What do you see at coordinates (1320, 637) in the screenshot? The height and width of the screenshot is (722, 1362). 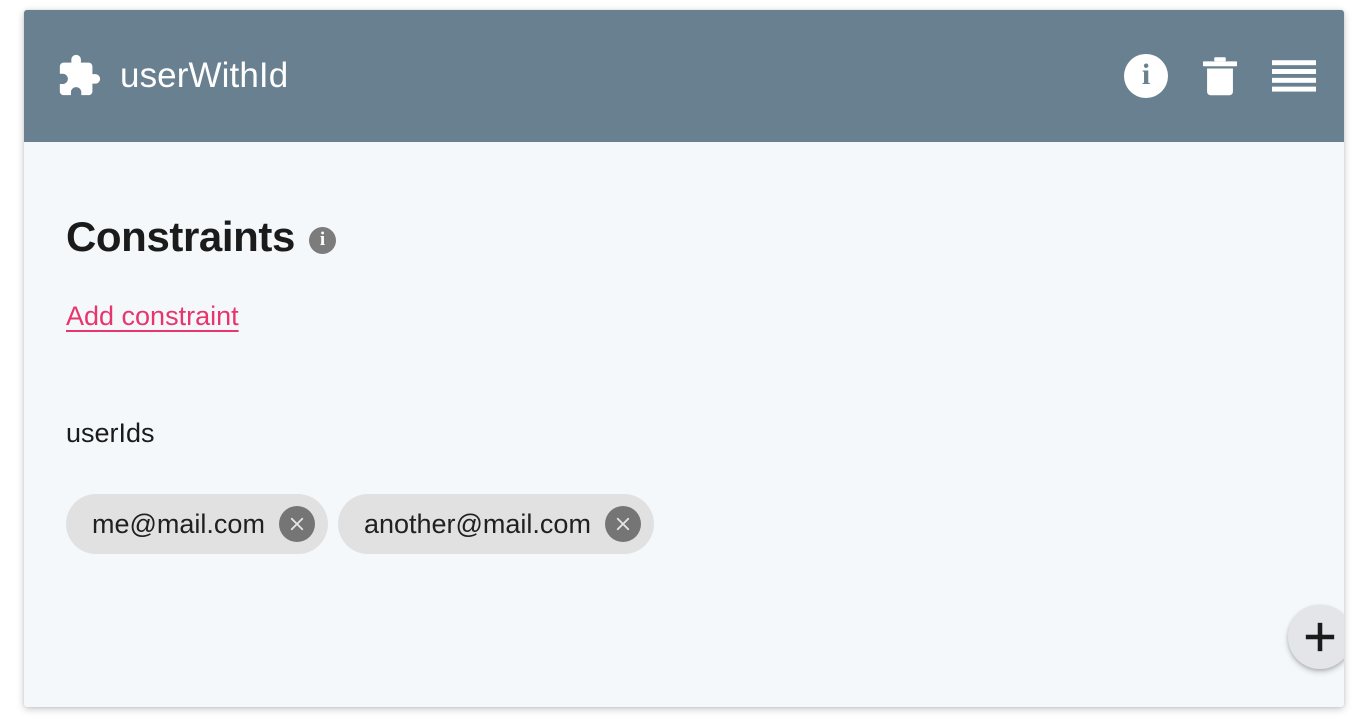 I see `plus-icon` at bounding box center [1320, 637].